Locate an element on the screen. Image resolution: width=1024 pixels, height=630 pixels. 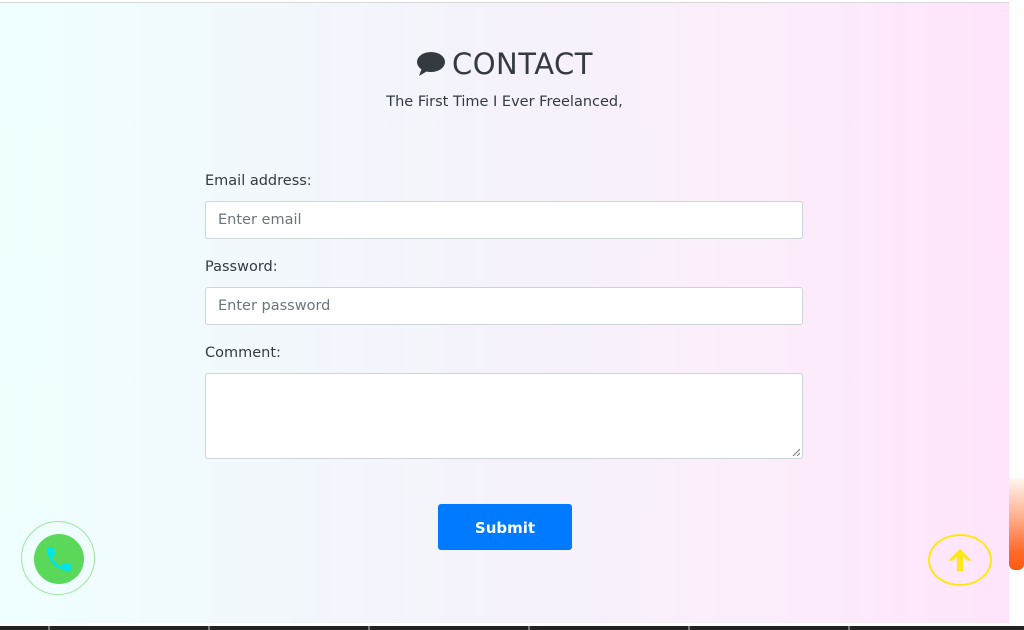
email-field-wrapper is located at coordinates (504, 220).